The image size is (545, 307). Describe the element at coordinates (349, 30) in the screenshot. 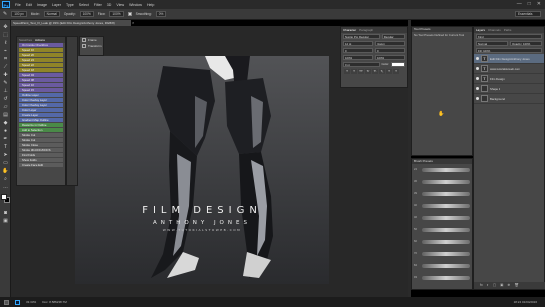

I see `tab-character: Character` at that location.